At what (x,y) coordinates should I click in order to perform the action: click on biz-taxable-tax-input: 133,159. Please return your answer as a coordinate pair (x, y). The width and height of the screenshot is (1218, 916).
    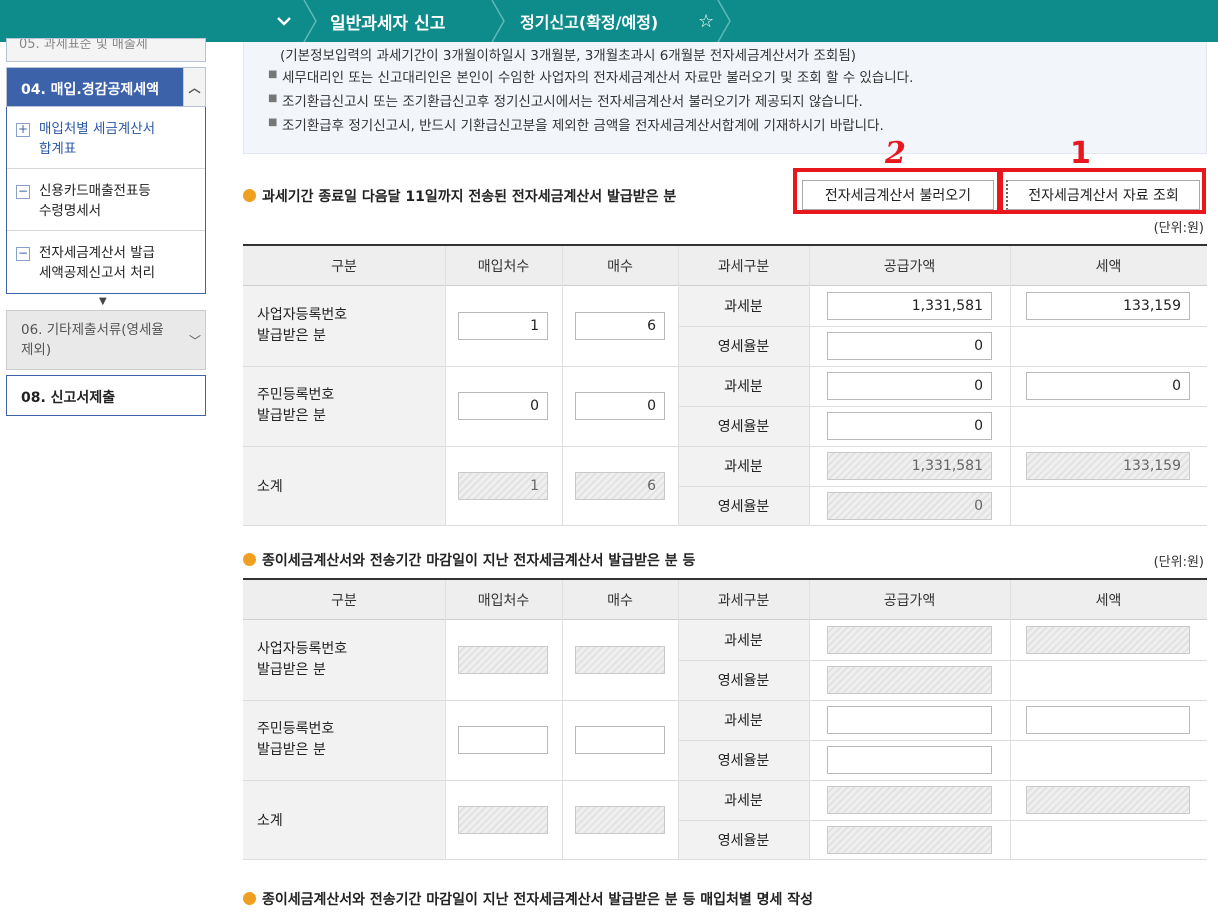
    Looking at the image, I should click on (1108, 306).